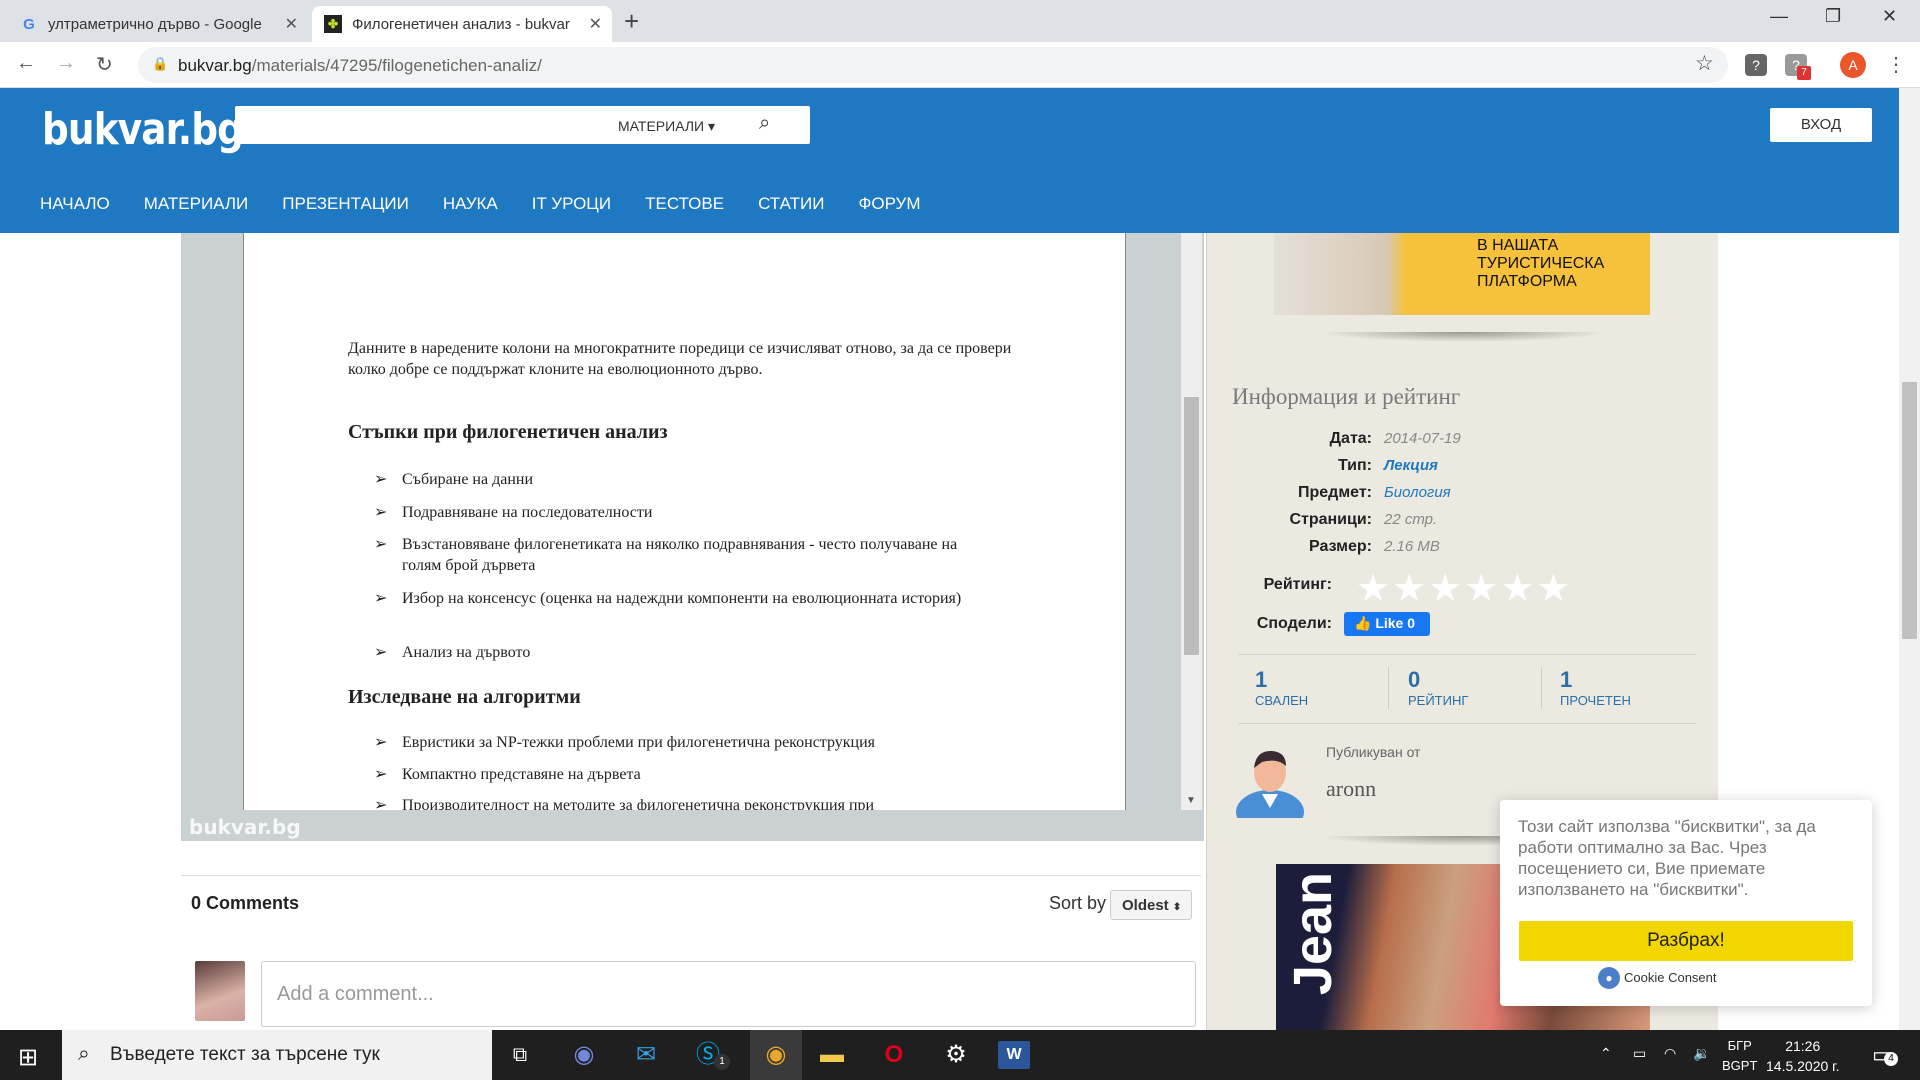  I want to click on tab-title: ултраметрично дърво - Google, so click(155, 24).